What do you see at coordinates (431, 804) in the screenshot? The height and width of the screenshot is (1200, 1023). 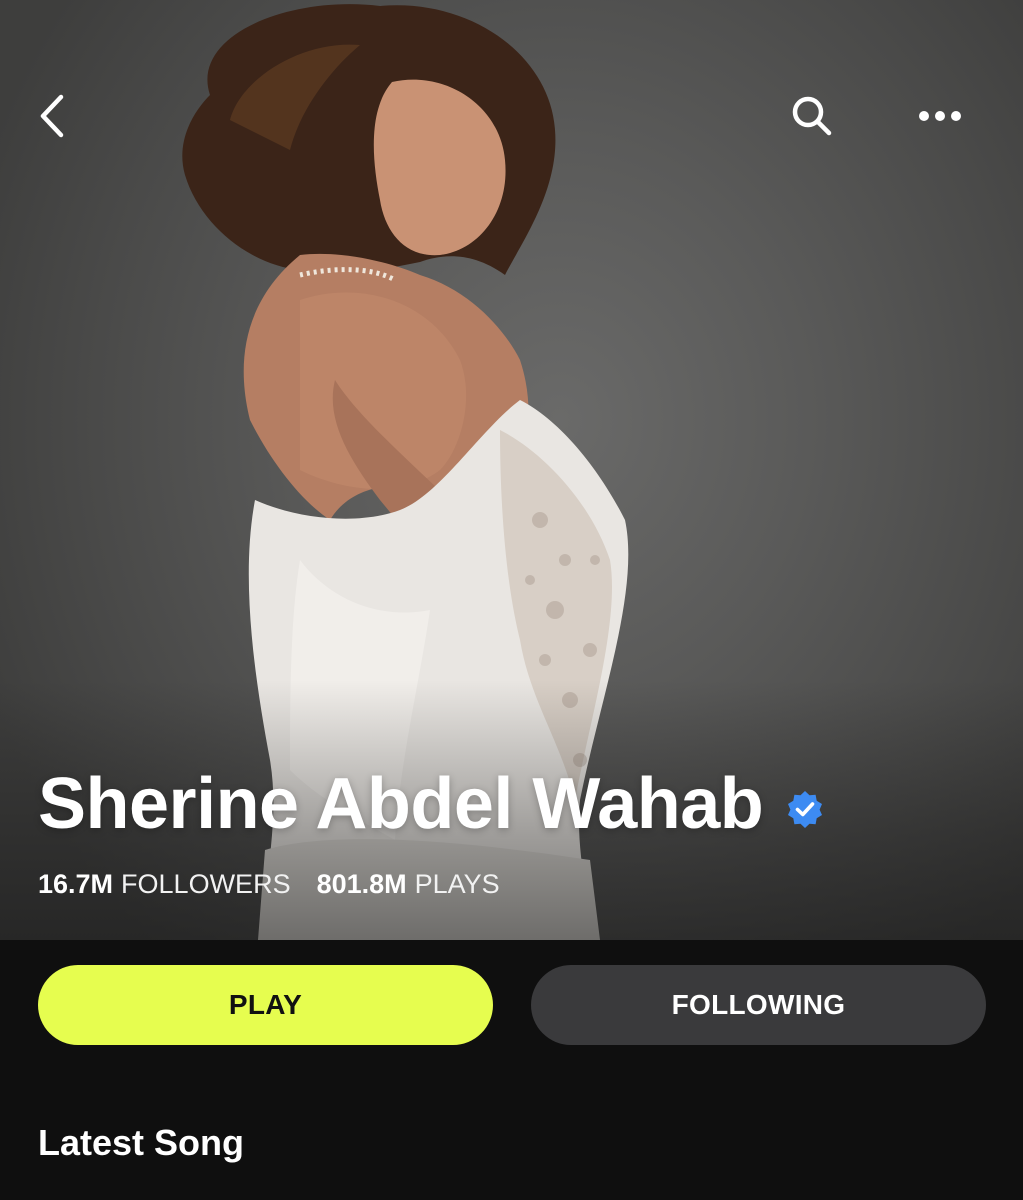 I see `artist-name-row: Sherine Abdel Wahab` at bounding box center [431, 804].